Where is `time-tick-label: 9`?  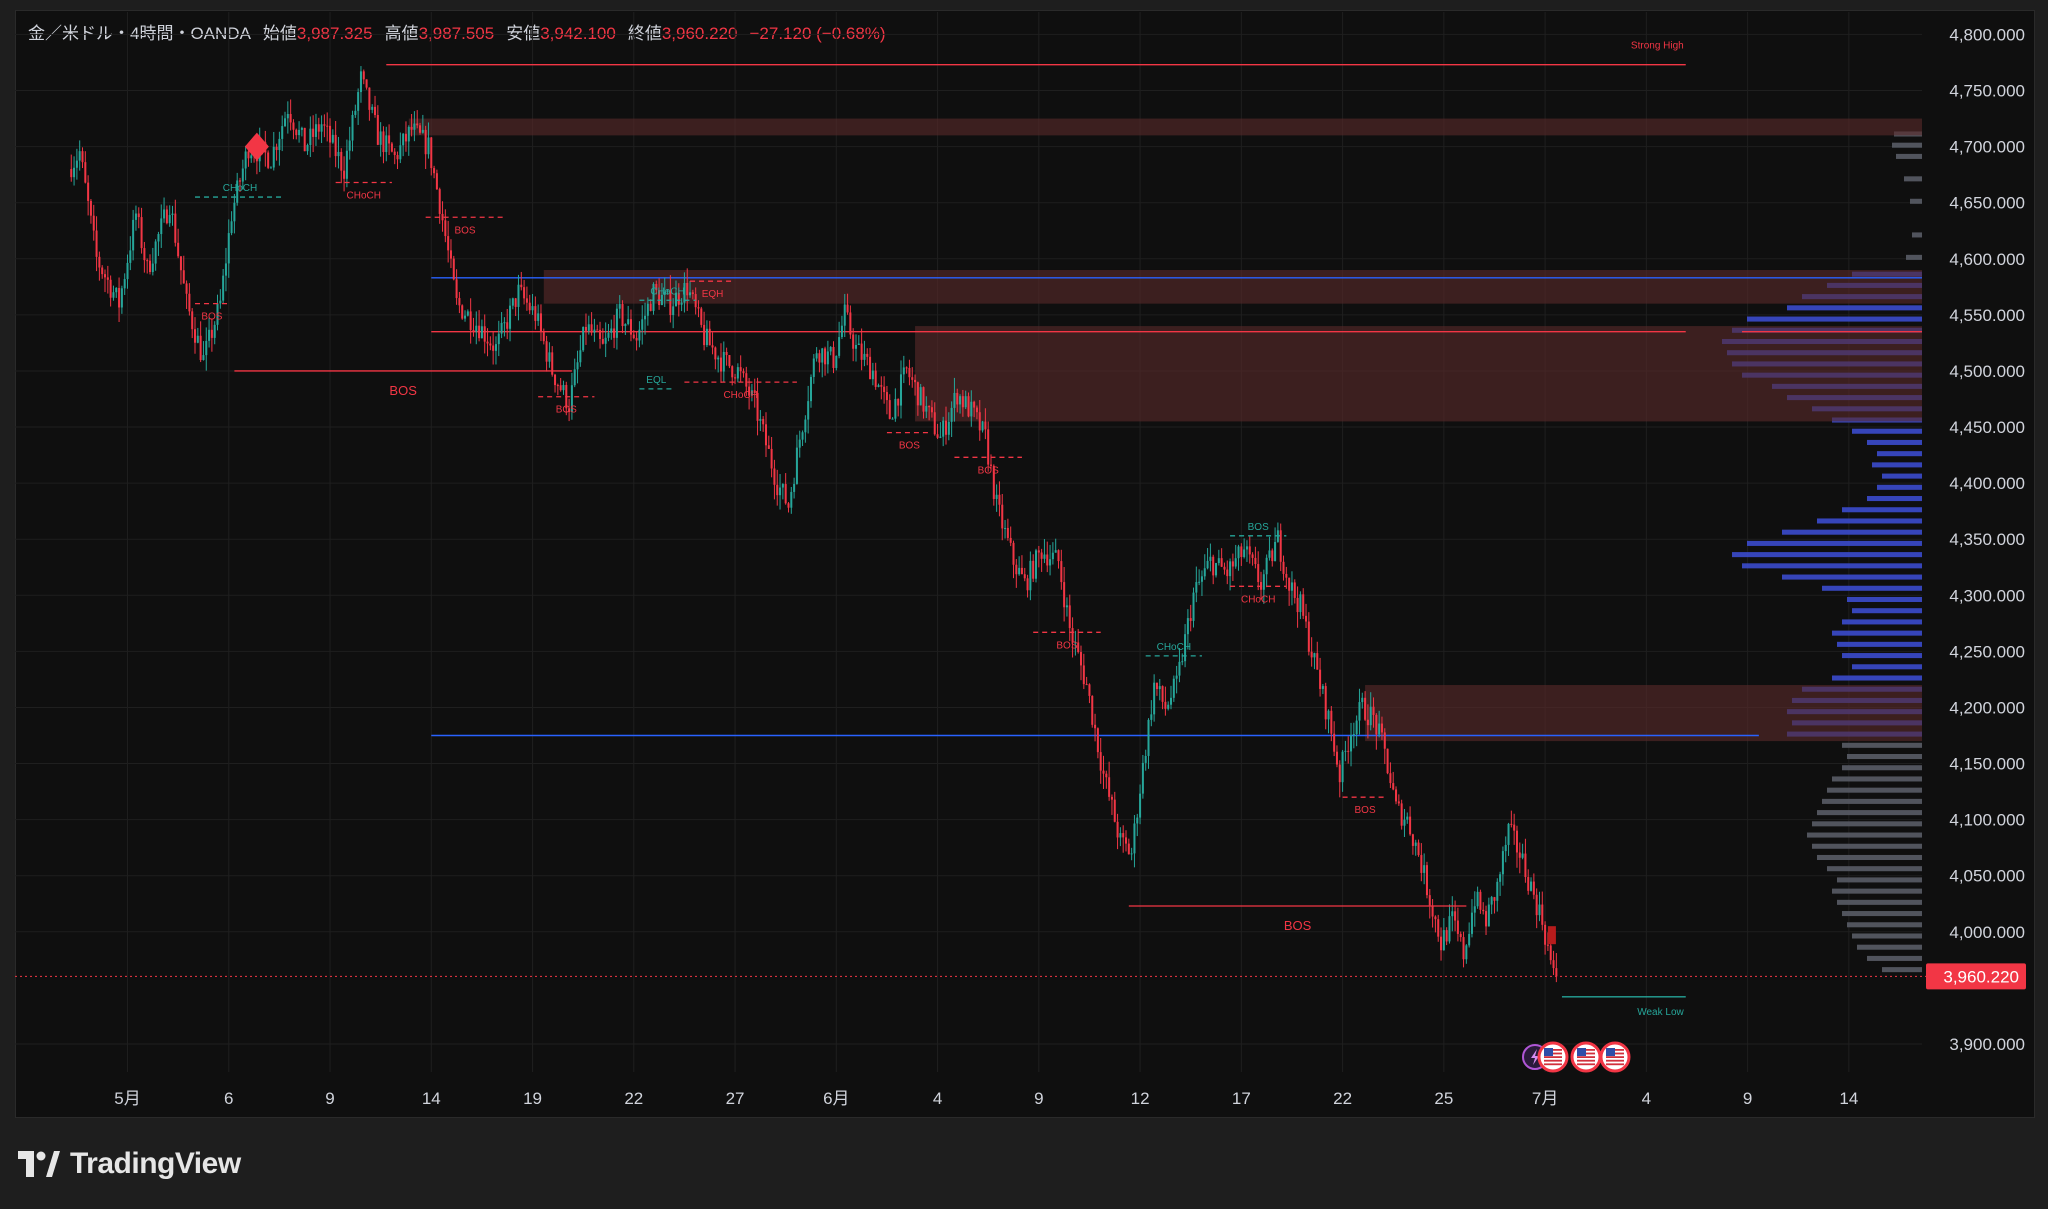 time-tick-label: 9 is located at coordinates (1038, 1098).